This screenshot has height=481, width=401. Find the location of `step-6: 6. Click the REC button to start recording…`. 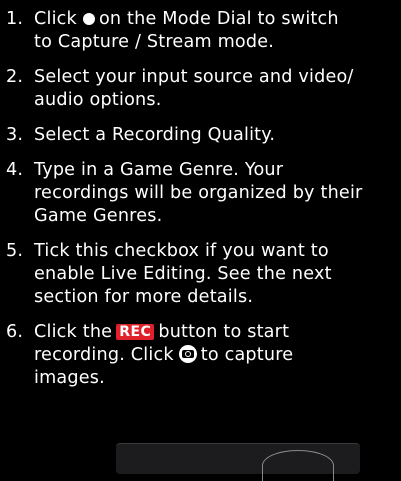

step-6: 6. Click the REC button to start recording… is located at coordinates (200, 355).